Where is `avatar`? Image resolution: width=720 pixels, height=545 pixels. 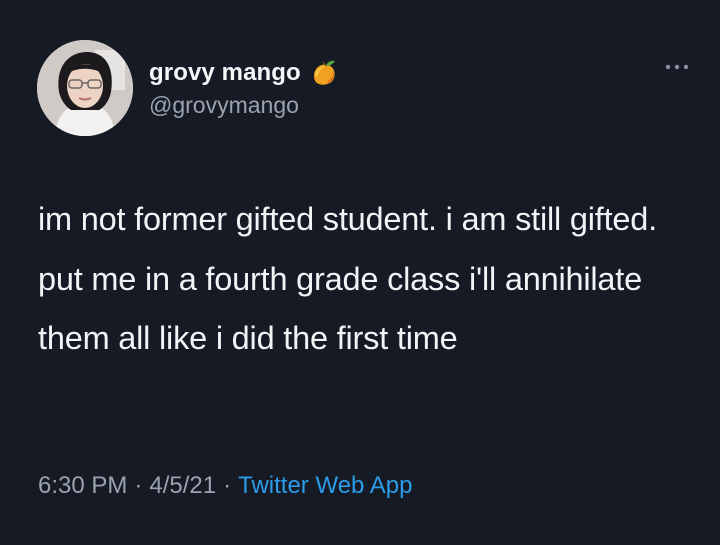 avatar is located at coordinates (85, 88).